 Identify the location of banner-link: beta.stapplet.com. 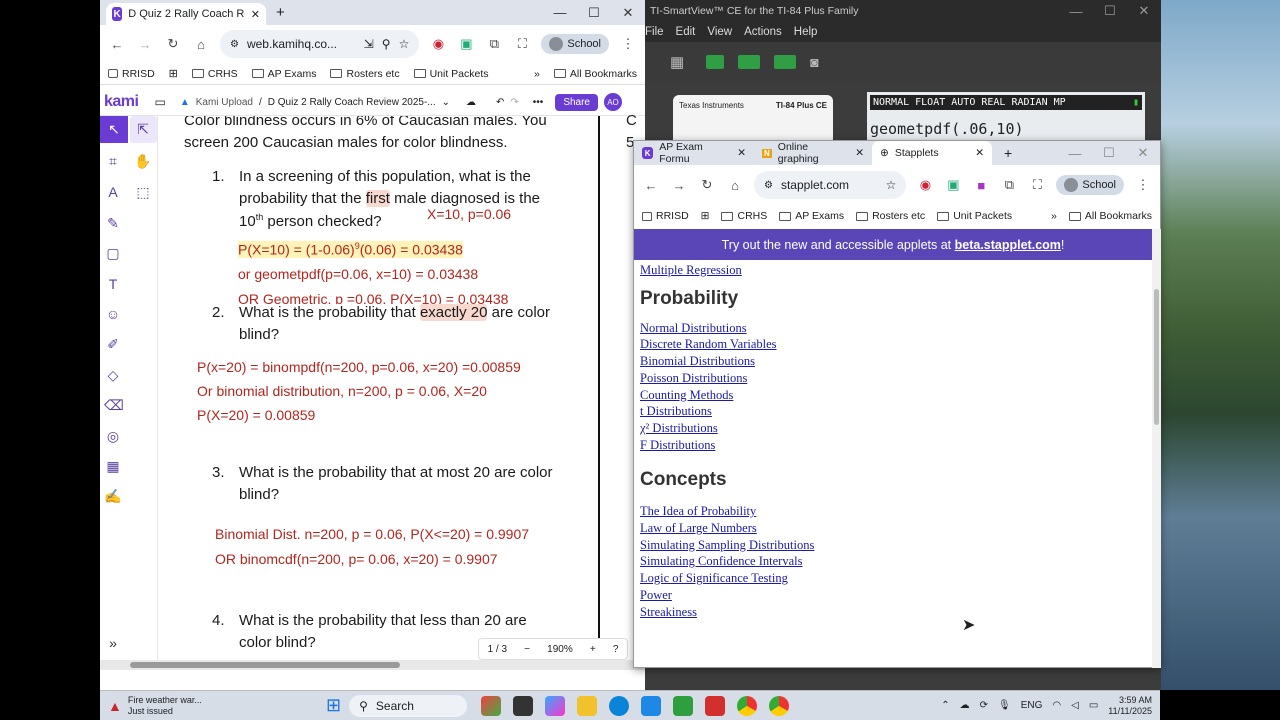
(1008, 245).